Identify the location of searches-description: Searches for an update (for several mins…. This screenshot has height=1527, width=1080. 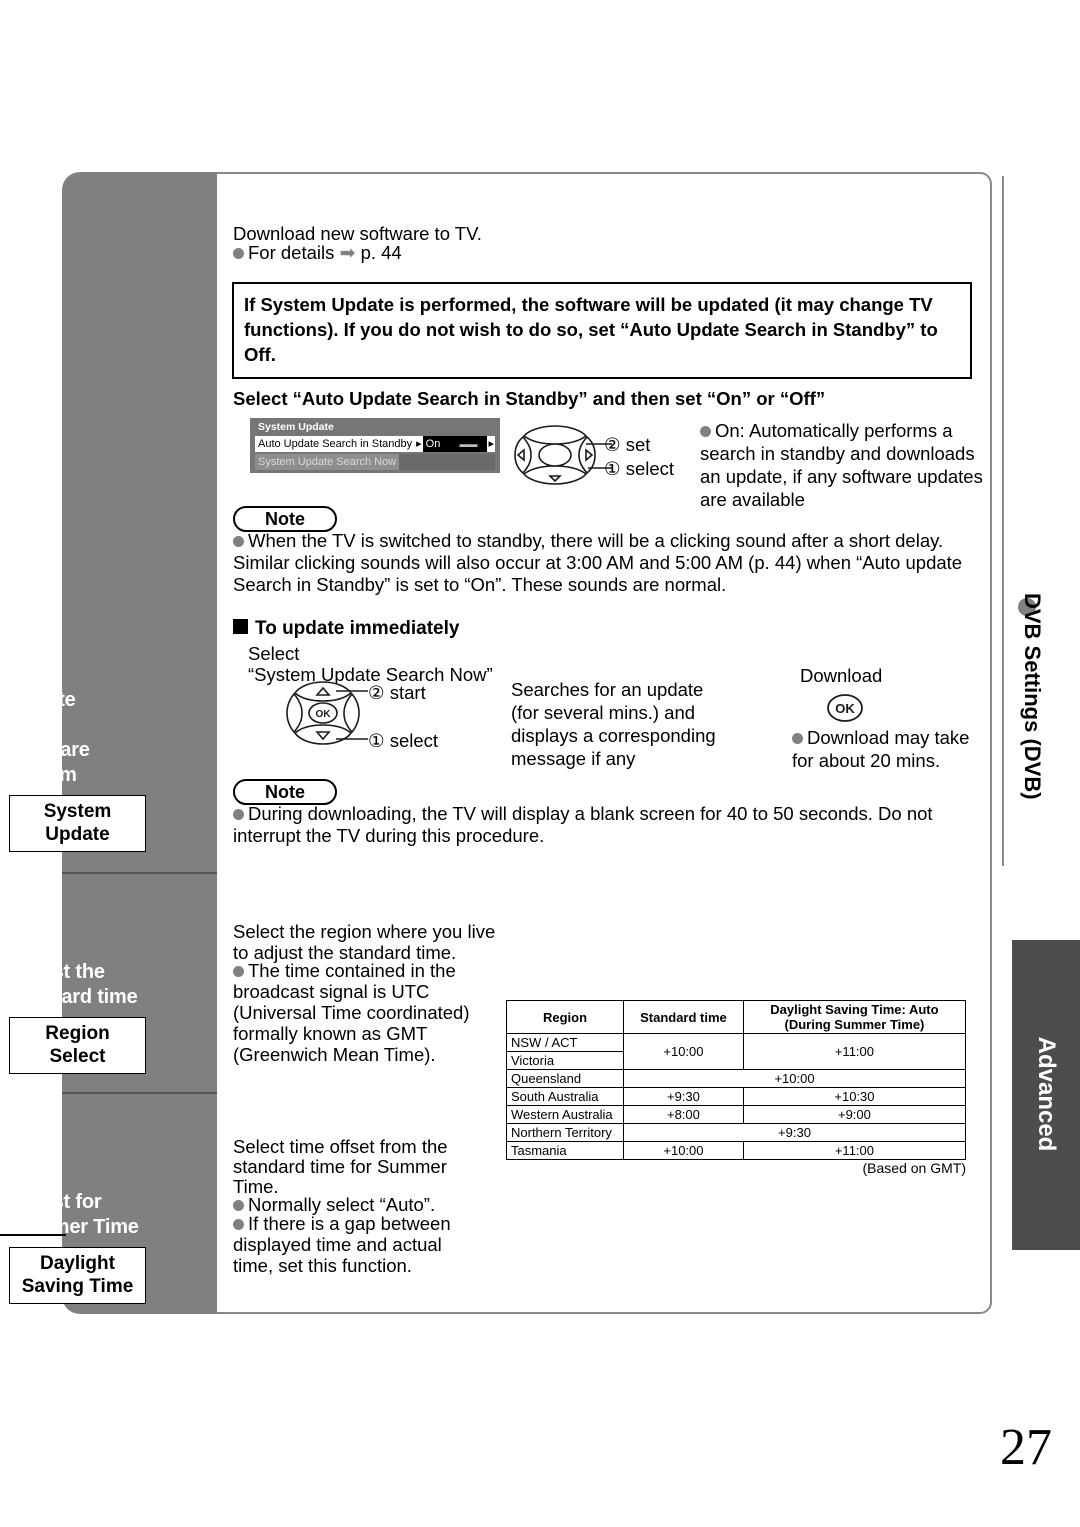
(613, 724).